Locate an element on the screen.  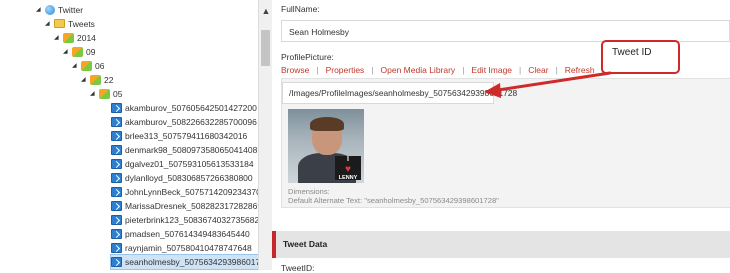
globe-icon is located at coordinates (50, 10).